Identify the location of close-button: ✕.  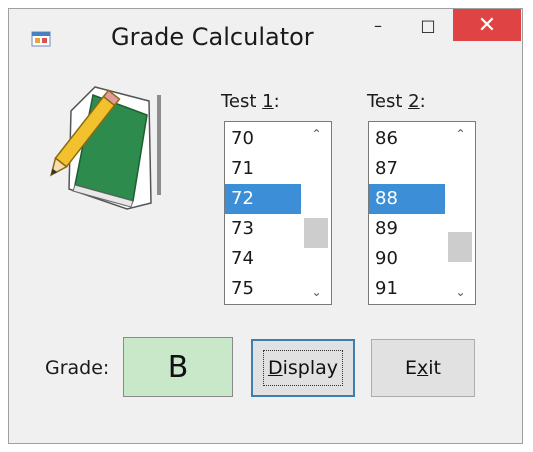
(487, 25).